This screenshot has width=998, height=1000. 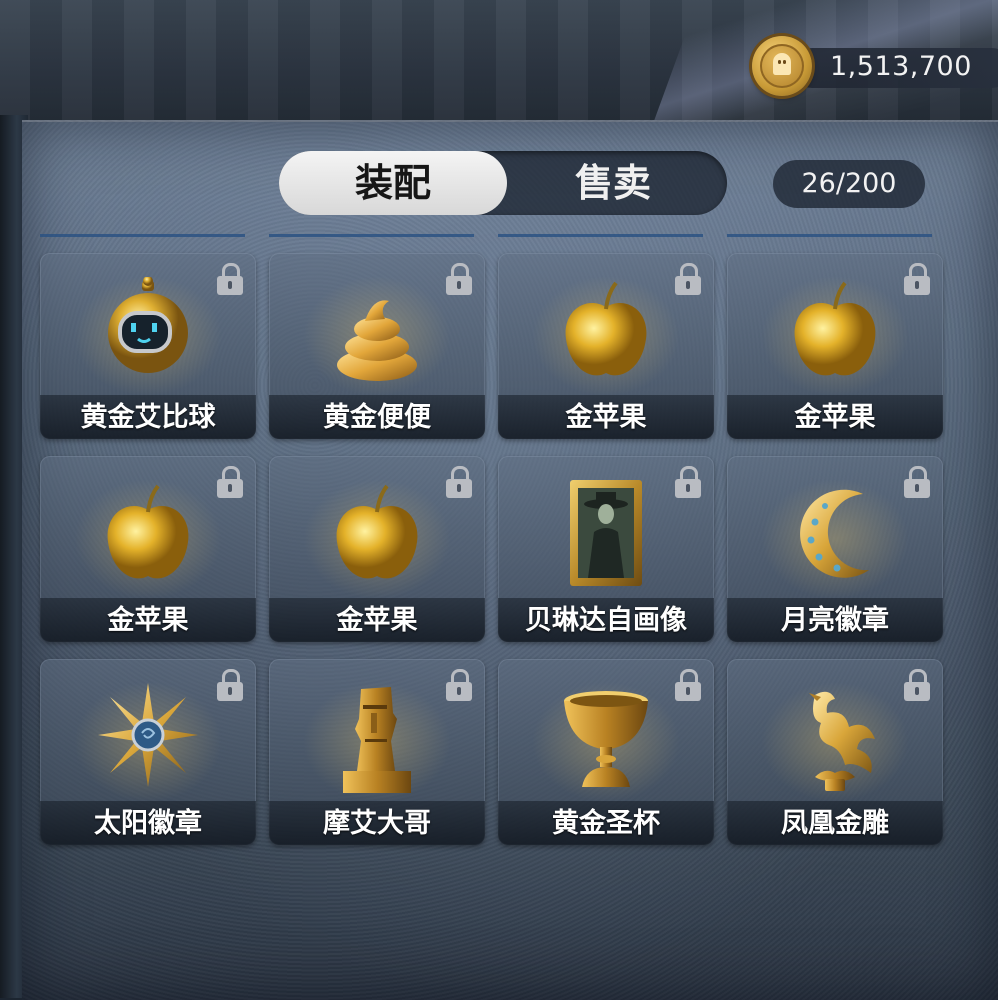 What do you see at coordinates (901, 66) in the screenshot?
I see `currency-amount: 1,513,700` at bounding box center [901, 66].